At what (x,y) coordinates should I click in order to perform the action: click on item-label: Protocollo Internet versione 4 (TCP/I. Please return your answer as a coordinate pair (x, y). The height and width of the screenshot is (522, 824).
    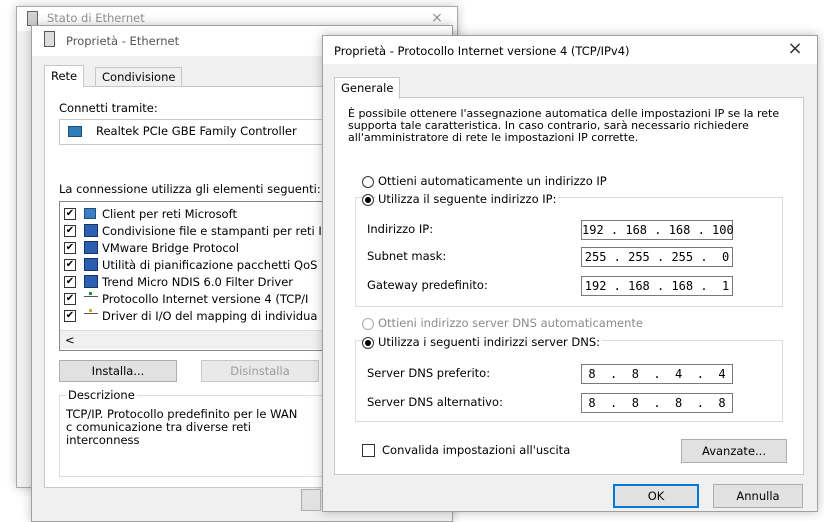
    Looking at the image, I should click on (205, 299).